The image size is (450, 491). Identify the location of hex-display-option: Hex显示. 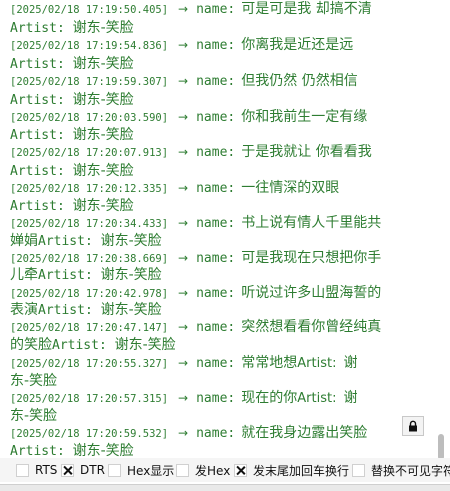
(141, 470).